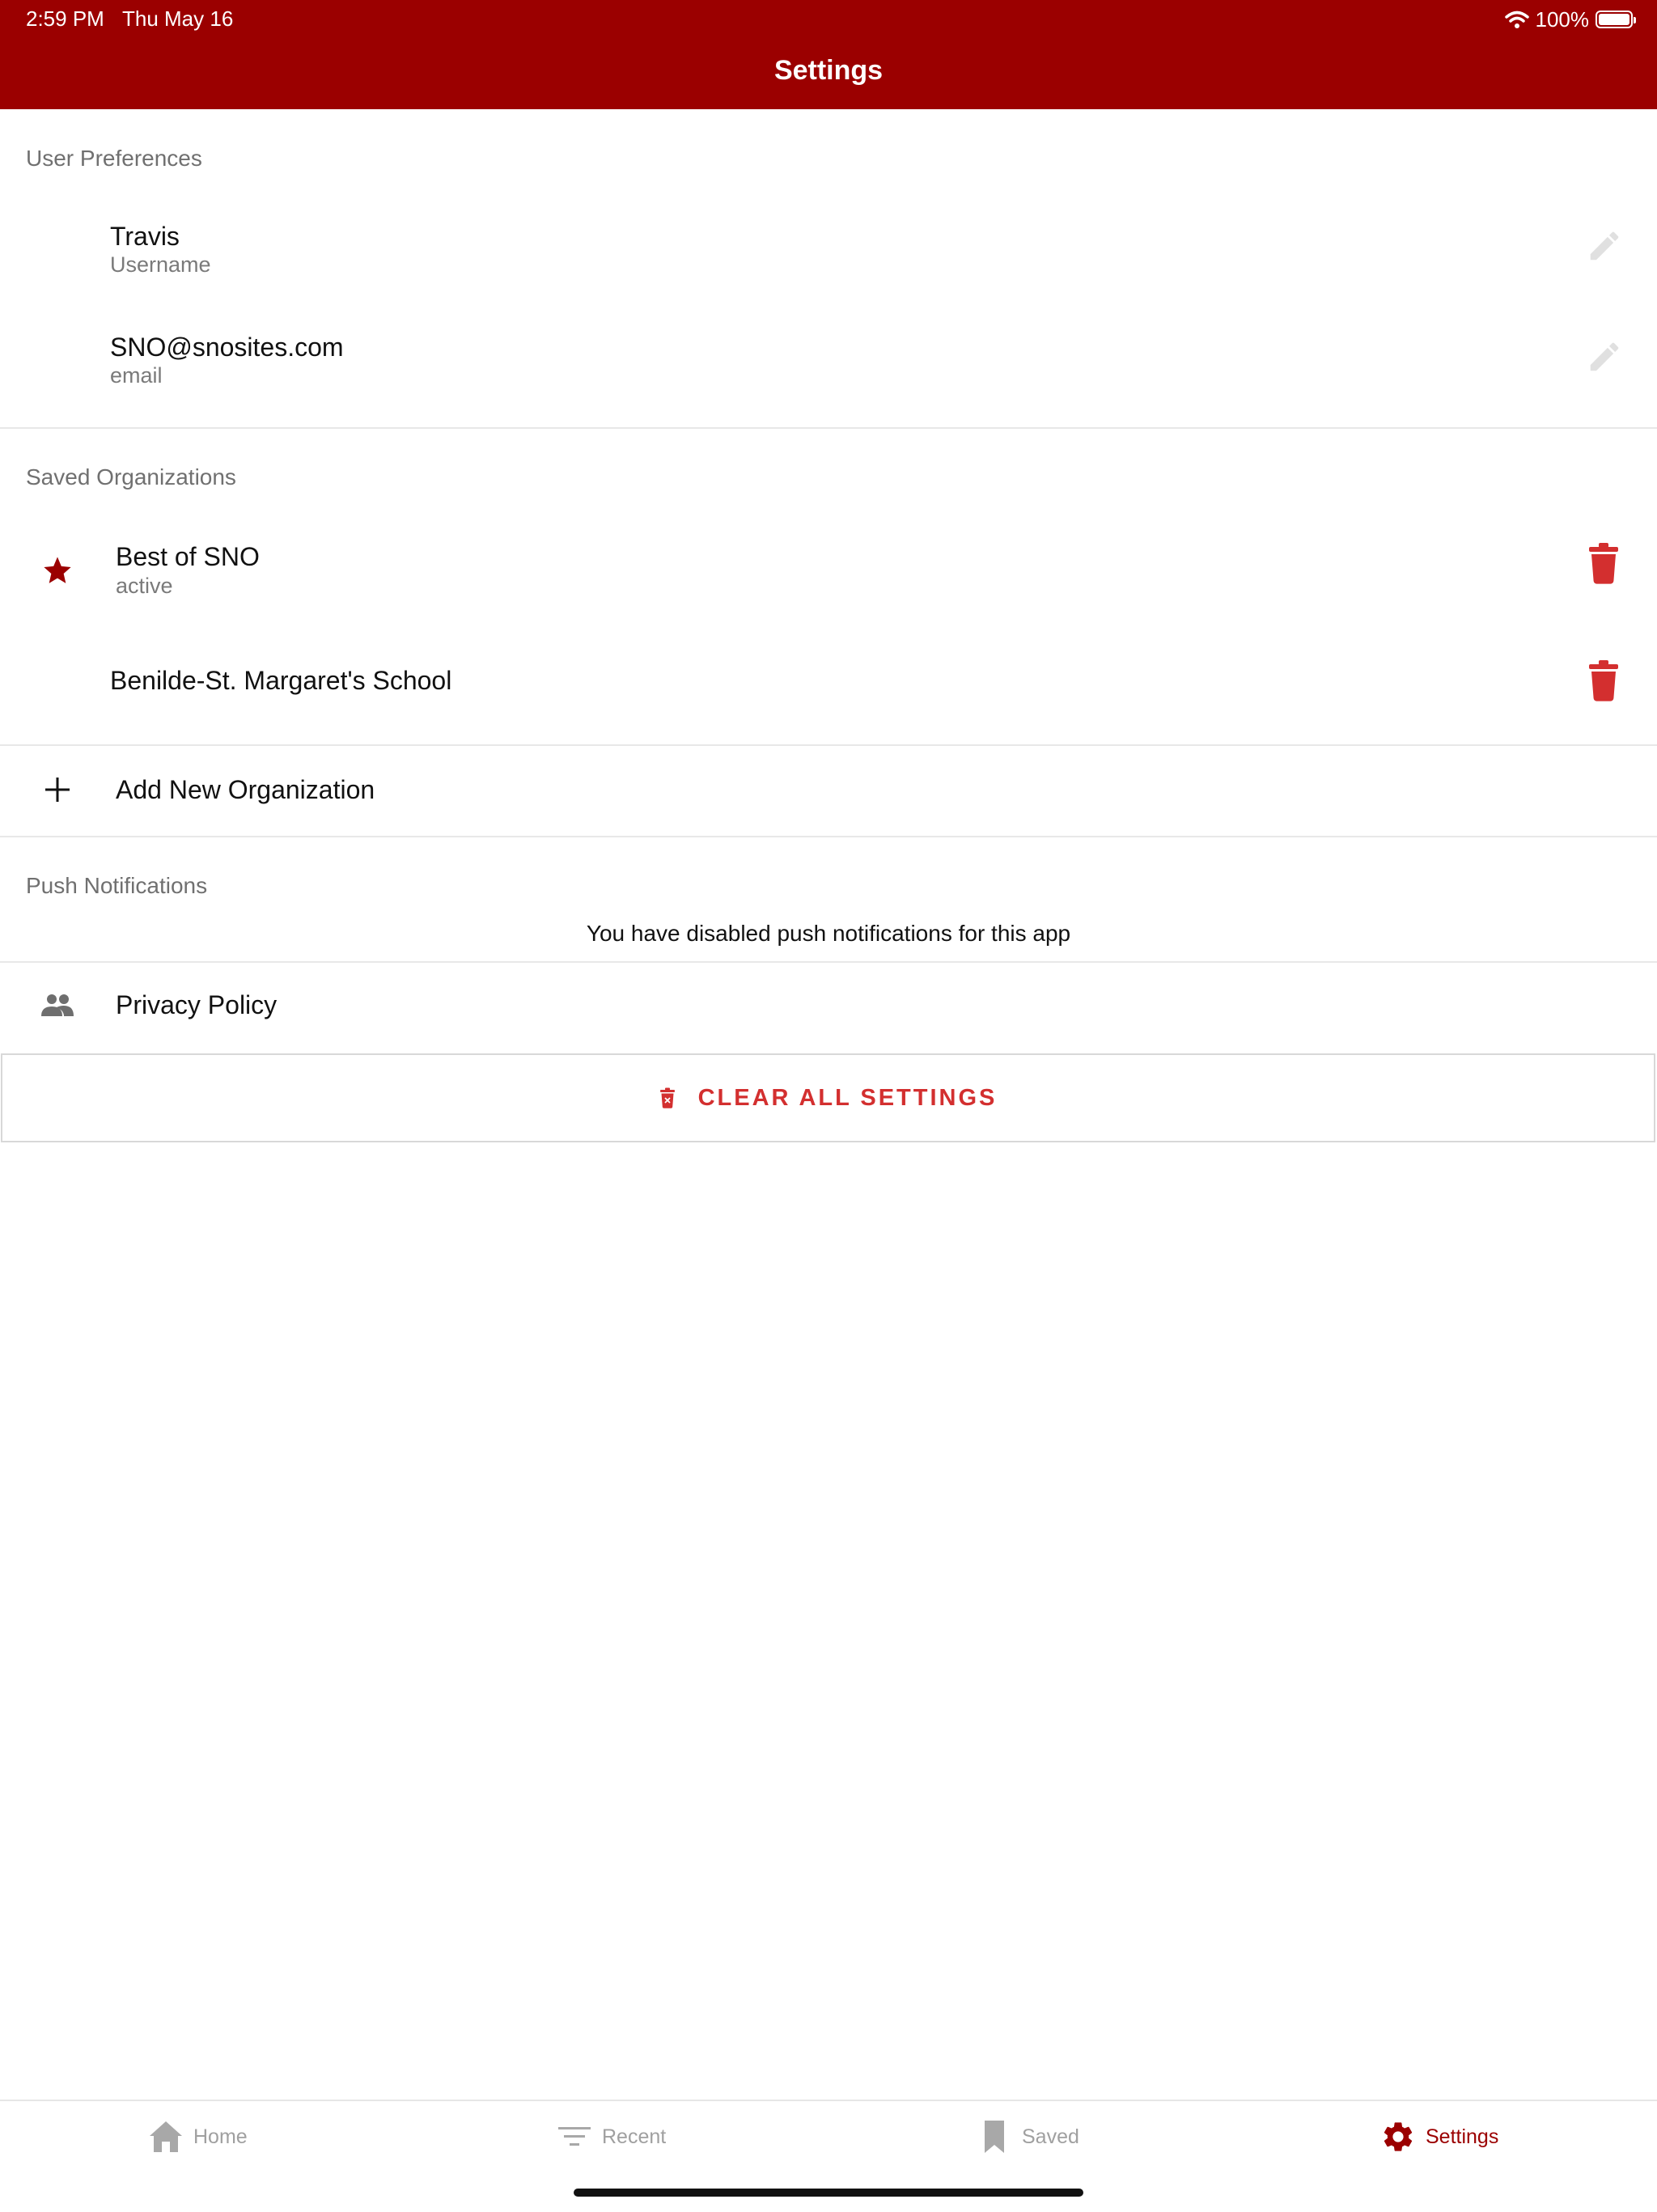 The image size is (1657, 2212). What do you see at coordinates (828, 54) in the screenshot?
I see `app-header: 2:59 PM Thu May 16 100% Settings` at bounding box center [828, 54].